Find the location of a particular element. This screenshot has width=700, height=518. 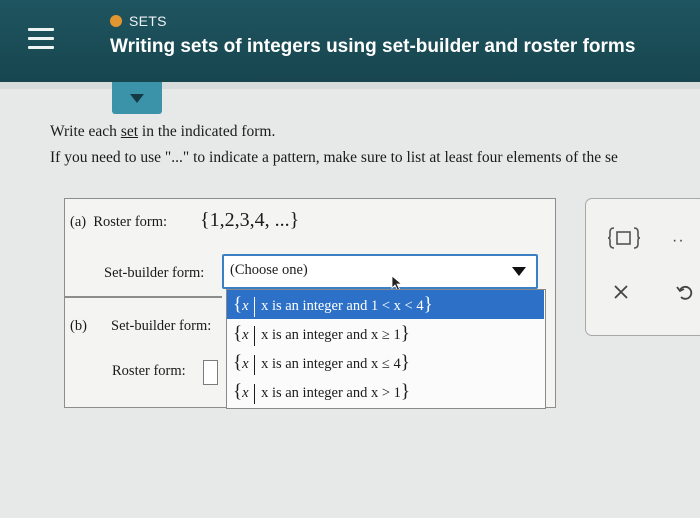

caret-down-icon is located at coordinates (519, 271).